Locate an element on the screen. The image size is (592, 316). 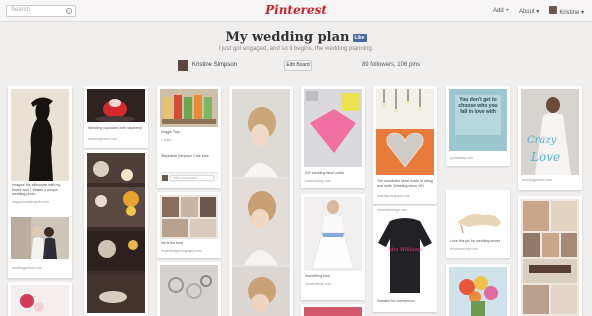
board-title: My wedding plan Like is located at coordinates (296, 37).